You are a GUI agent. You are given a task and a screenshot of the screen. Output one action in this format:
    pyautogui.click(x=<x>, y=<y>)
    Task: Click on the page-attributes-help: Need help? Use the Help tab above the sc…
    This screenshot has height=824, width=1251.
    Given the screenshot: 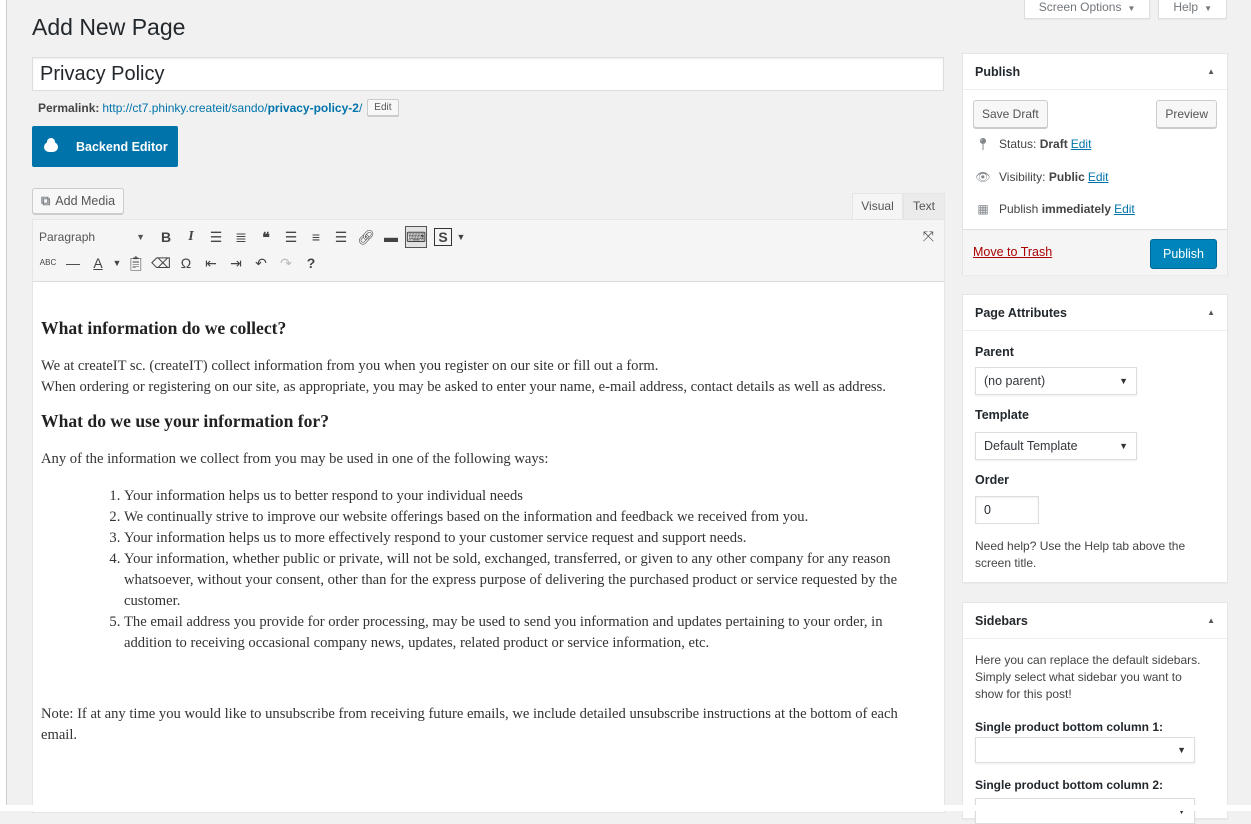 What is the action you would take?
    pyautogui.click(x=1080, y=554)
    